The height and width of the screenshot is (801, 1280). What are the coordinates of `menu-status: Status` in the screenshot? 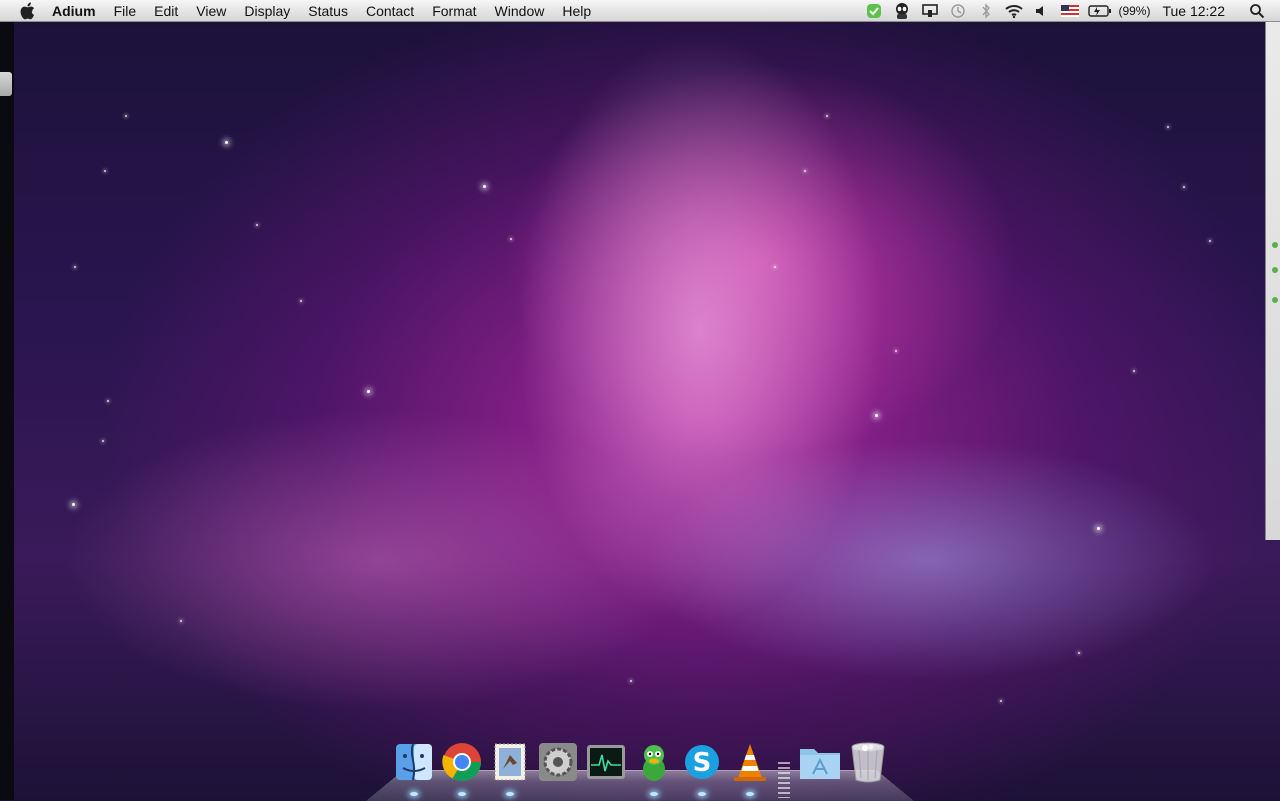 It's located at (328, 11).